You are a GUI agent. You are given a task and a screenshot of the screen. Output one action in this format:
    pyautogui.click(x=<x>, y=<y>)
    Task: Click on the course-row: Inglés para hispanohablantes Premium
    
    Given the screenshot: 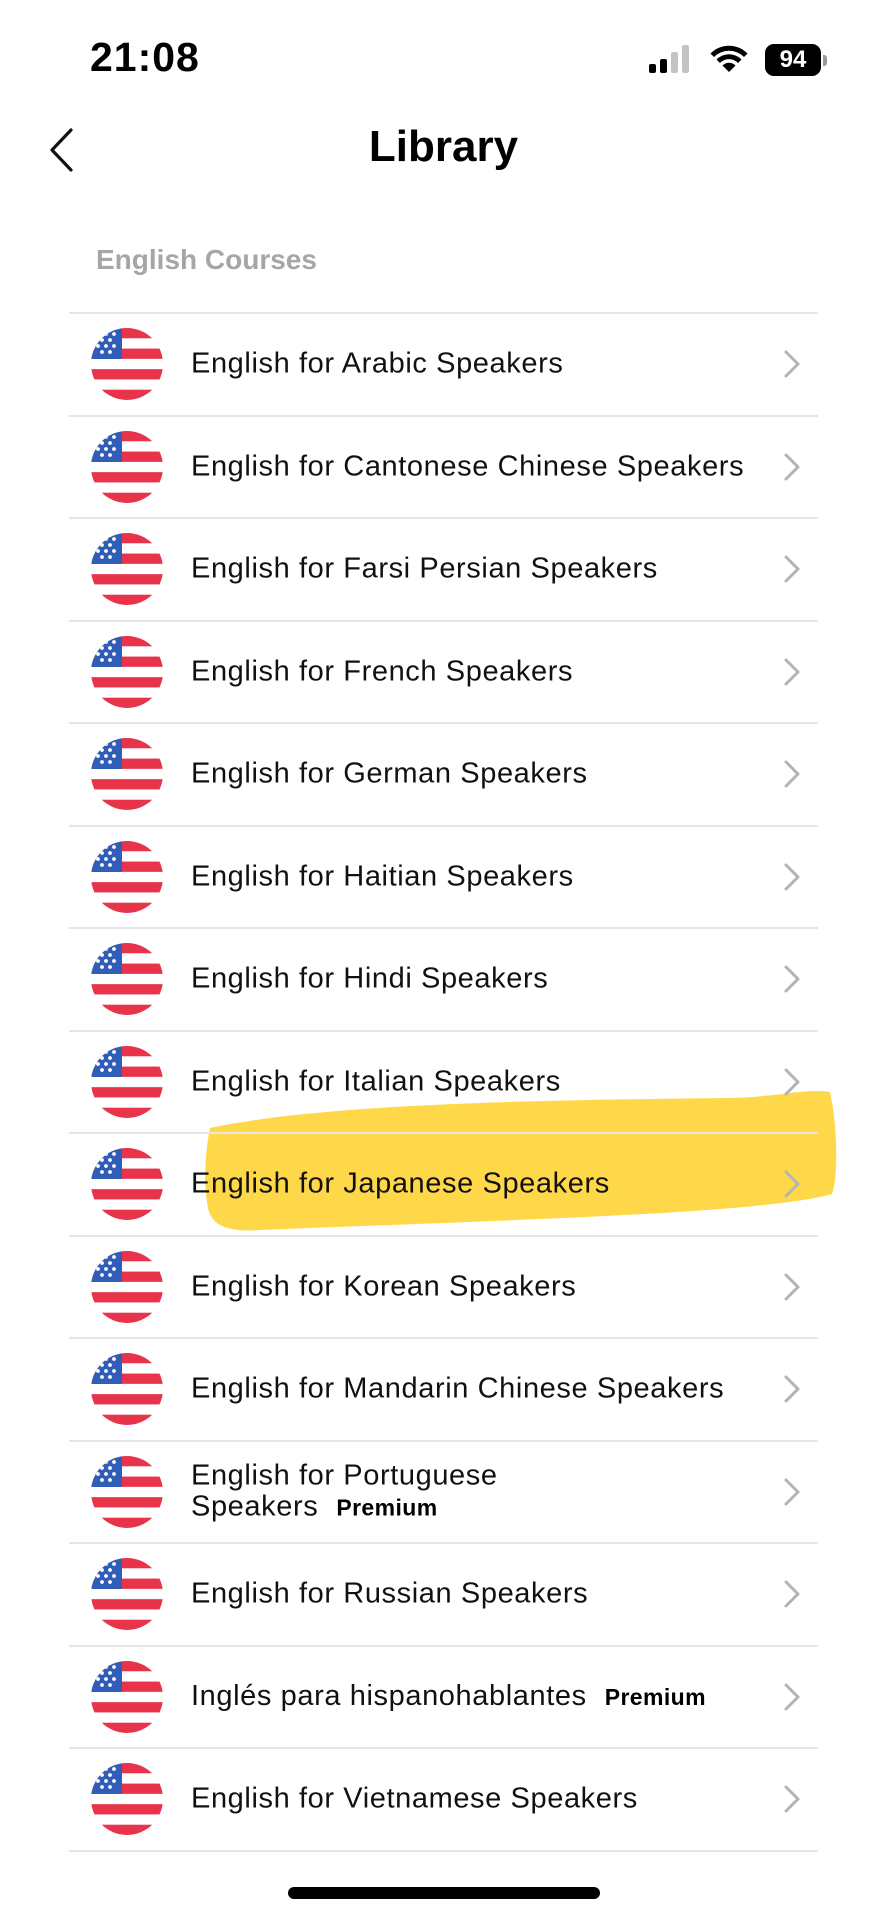 What is the action you would take?
    pyautogui.click(x=443, y=1698)
    